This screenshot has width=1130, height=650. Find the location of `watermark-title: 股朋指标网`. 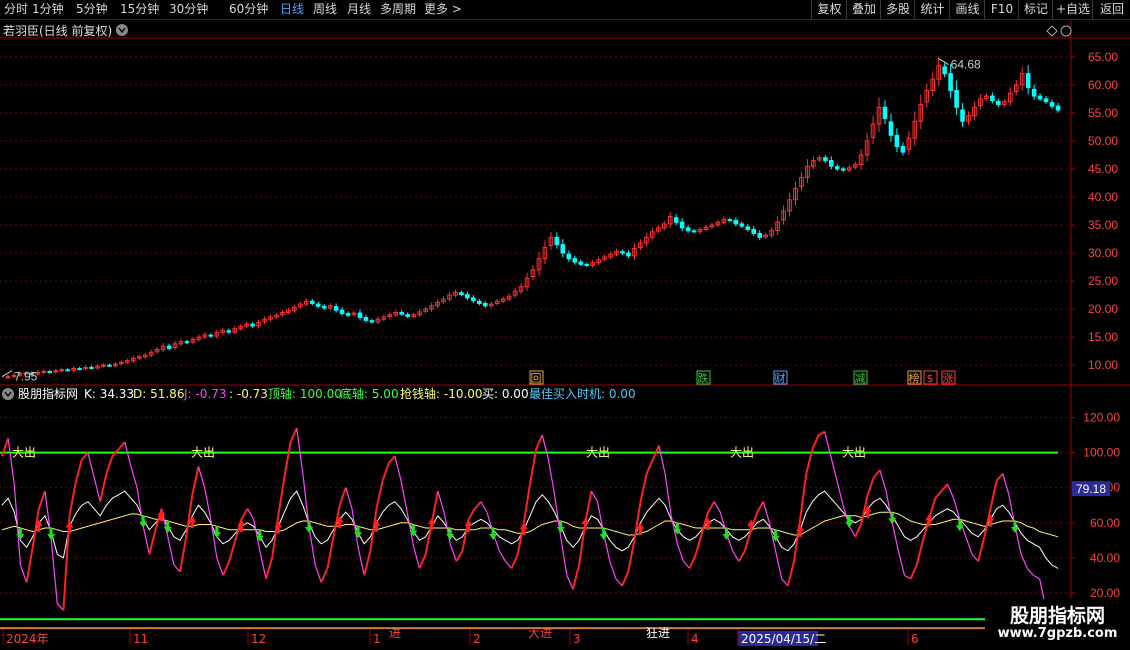

watermark-title: 股朋指标网 is located at coordinates (1057, 616).